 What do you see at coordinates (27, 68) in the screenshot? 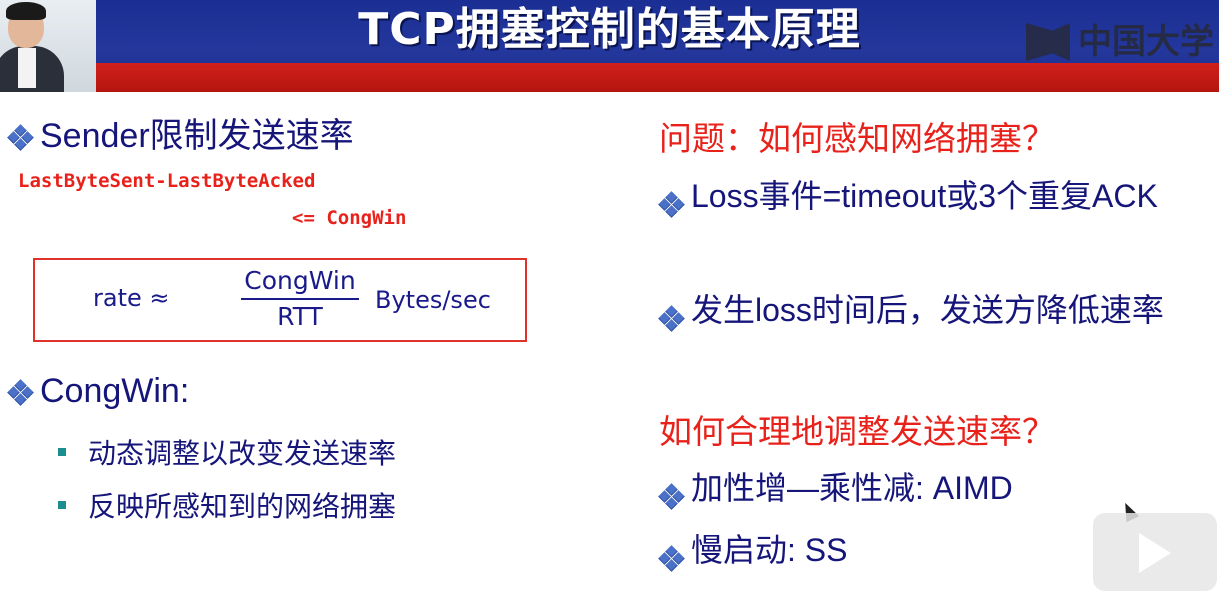
I see `presenter-shirt` at bounding box center [27, 68].